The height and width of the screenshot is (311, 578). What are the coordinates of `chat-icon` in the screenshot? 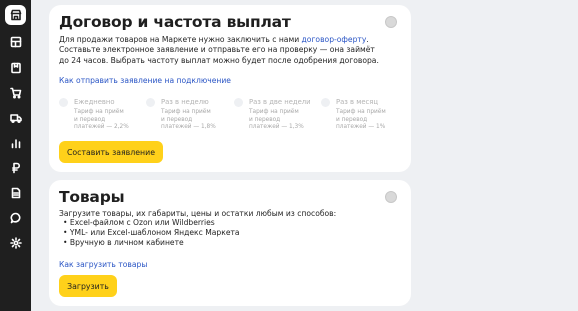 It's located at (15, 218).